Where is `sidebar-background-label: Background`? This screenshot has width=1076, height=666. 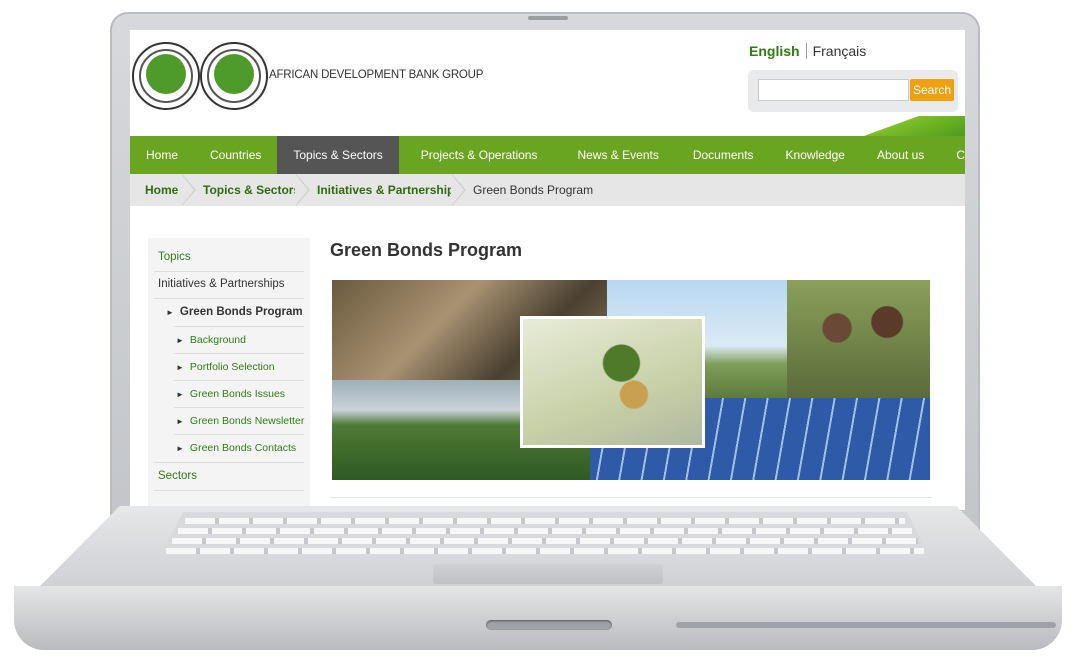 sidebar-background-label: Background is located at coordinates (217, 340).